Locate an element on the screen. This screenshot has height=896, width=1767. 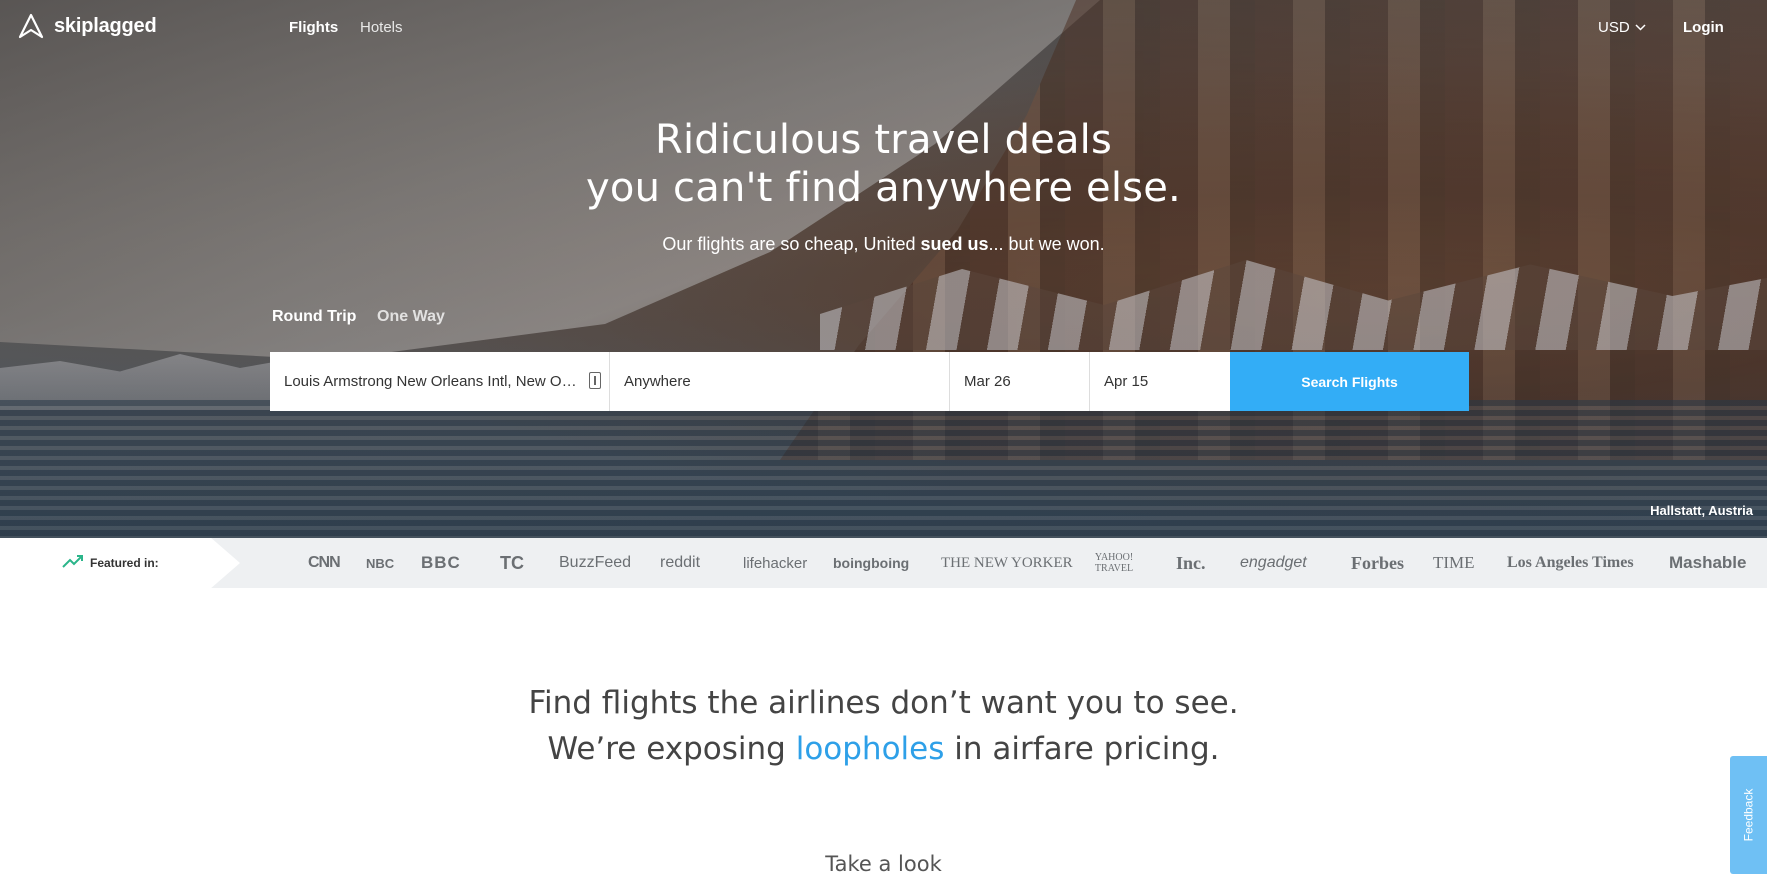
logo-icon is located at coordinates (31, 26).